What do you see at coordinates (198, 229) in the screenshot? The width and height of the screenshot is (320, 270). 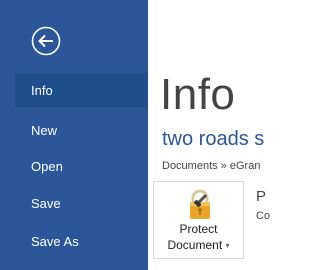 I see `protect-label-line1: Protect` at bounding box center [198, 229].